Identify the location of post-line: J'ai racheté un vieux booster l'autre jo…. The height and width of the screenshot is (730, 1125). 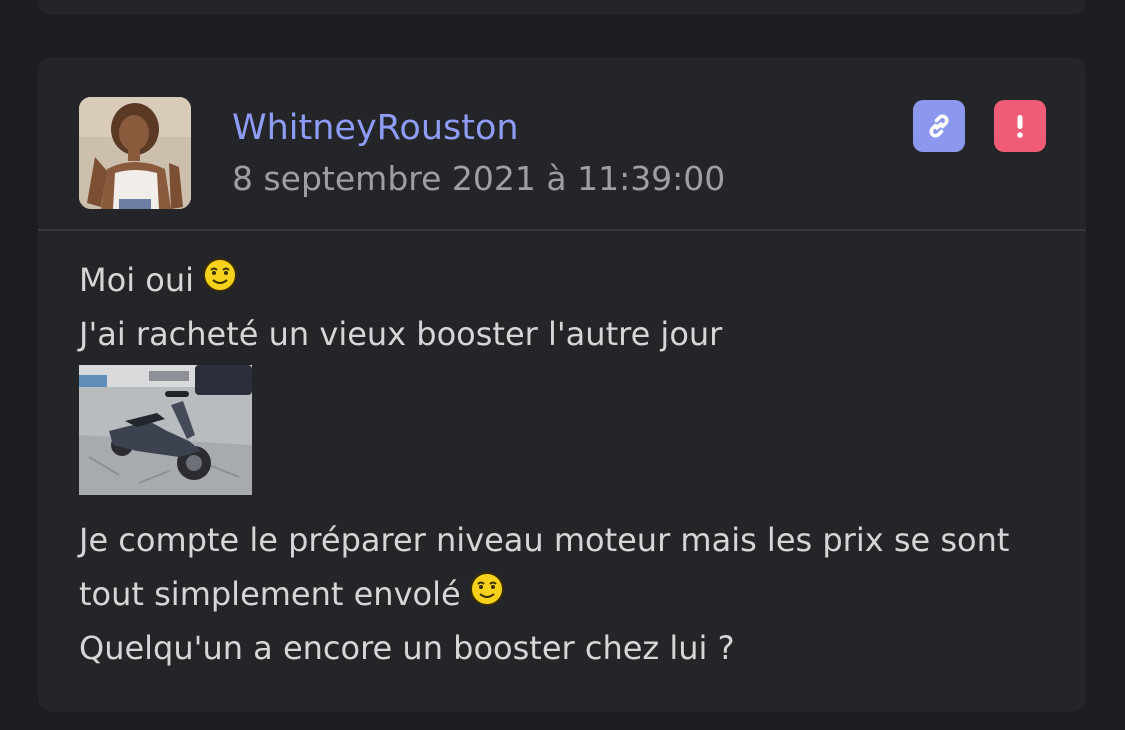
(401, 334).